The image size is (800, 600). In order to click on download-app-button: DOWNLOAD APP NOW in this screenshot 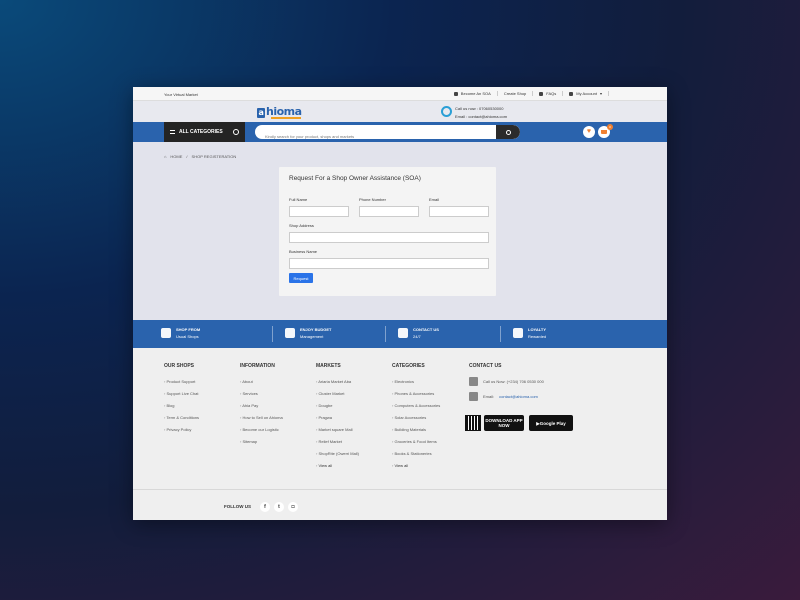, I will do `click(504, 423)`.